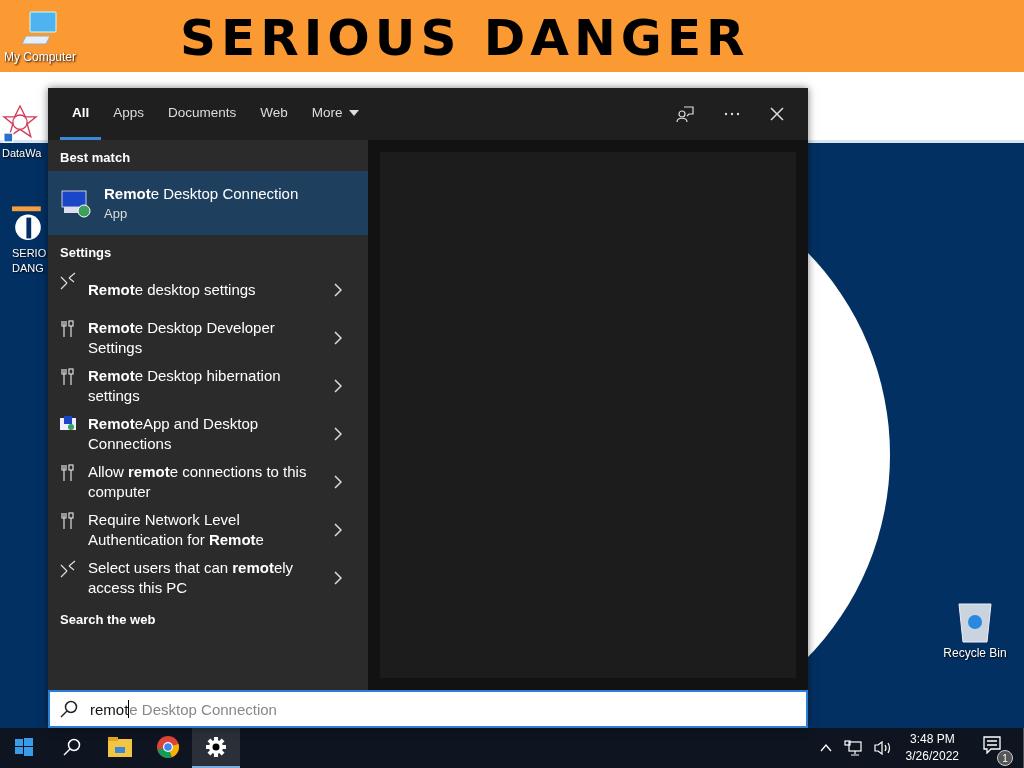  I want to click on filter-tab: Web, so click(274, 114).